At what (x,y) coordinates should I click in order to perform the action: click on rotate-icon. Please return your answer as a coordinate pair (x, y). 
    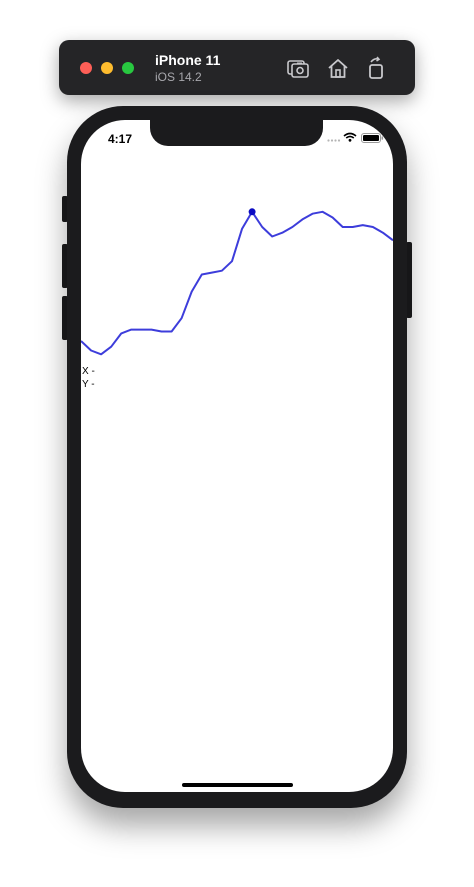
    Looking at the image, I should click on (376, 68).